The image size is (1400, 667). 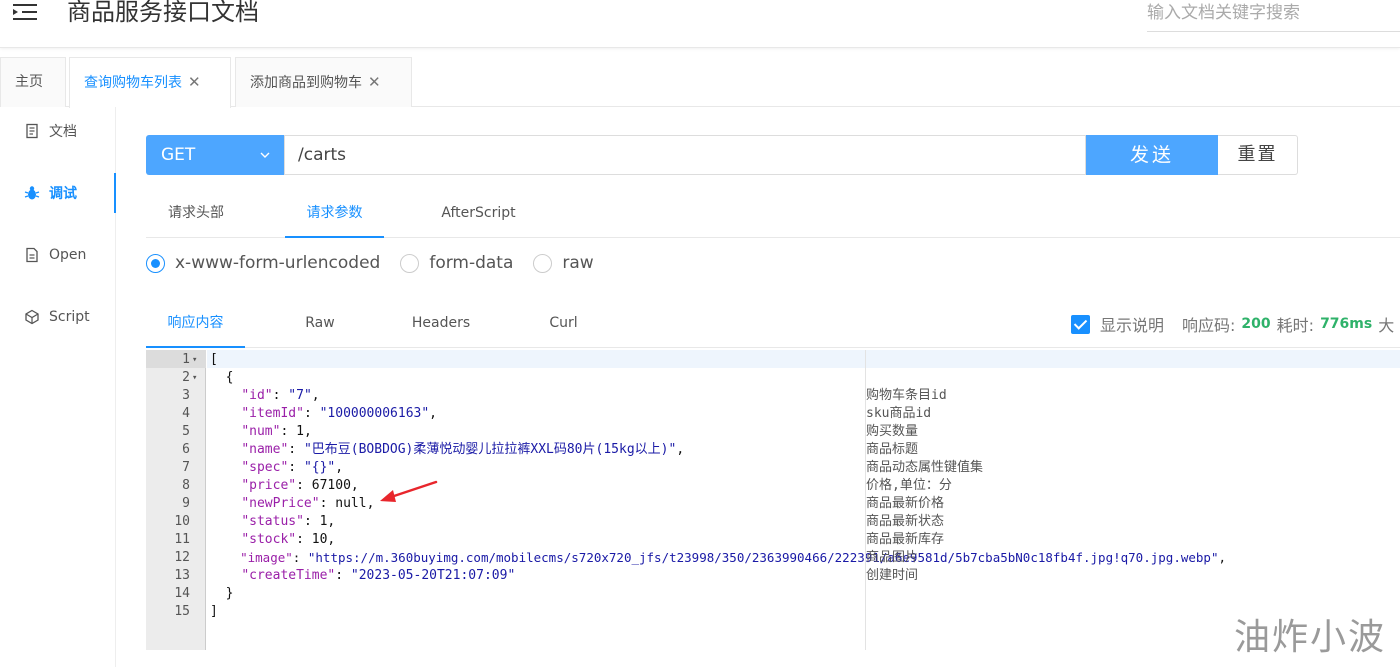 What do you see at coordinates (292, 467) in the screenshot?
I see `code-line: "spec": "{}",` at bounding box center [292, 467].